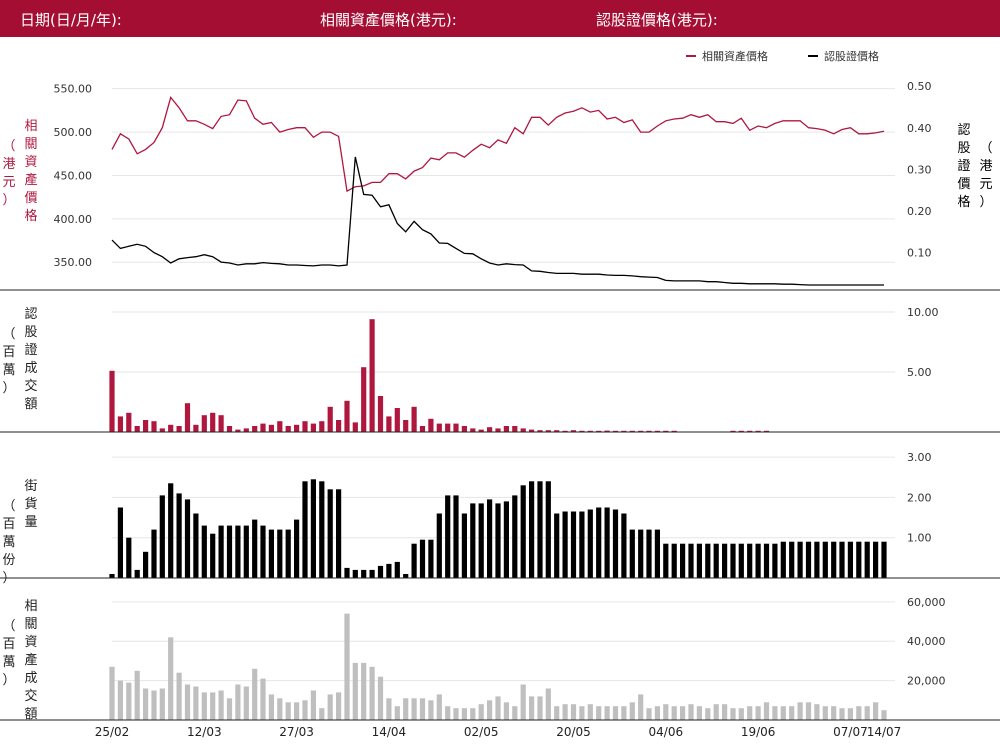 The height and width of the screenshot is (751, 1000). What do you see at coordinates (8, 560) in the screenshot?
I see `y-axis-title-unit-char: 份` at bounding box center [8, 560].